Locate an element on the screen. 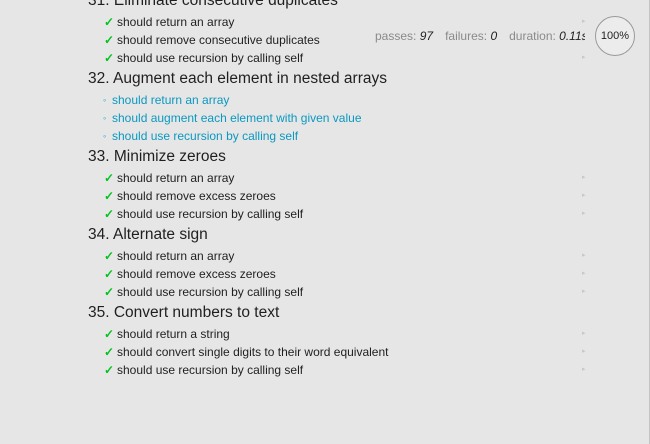 This screenshot has width=650, height=444. test-item-pending: ◦ should use recursion by calling self is located at coordinates (298, 136).